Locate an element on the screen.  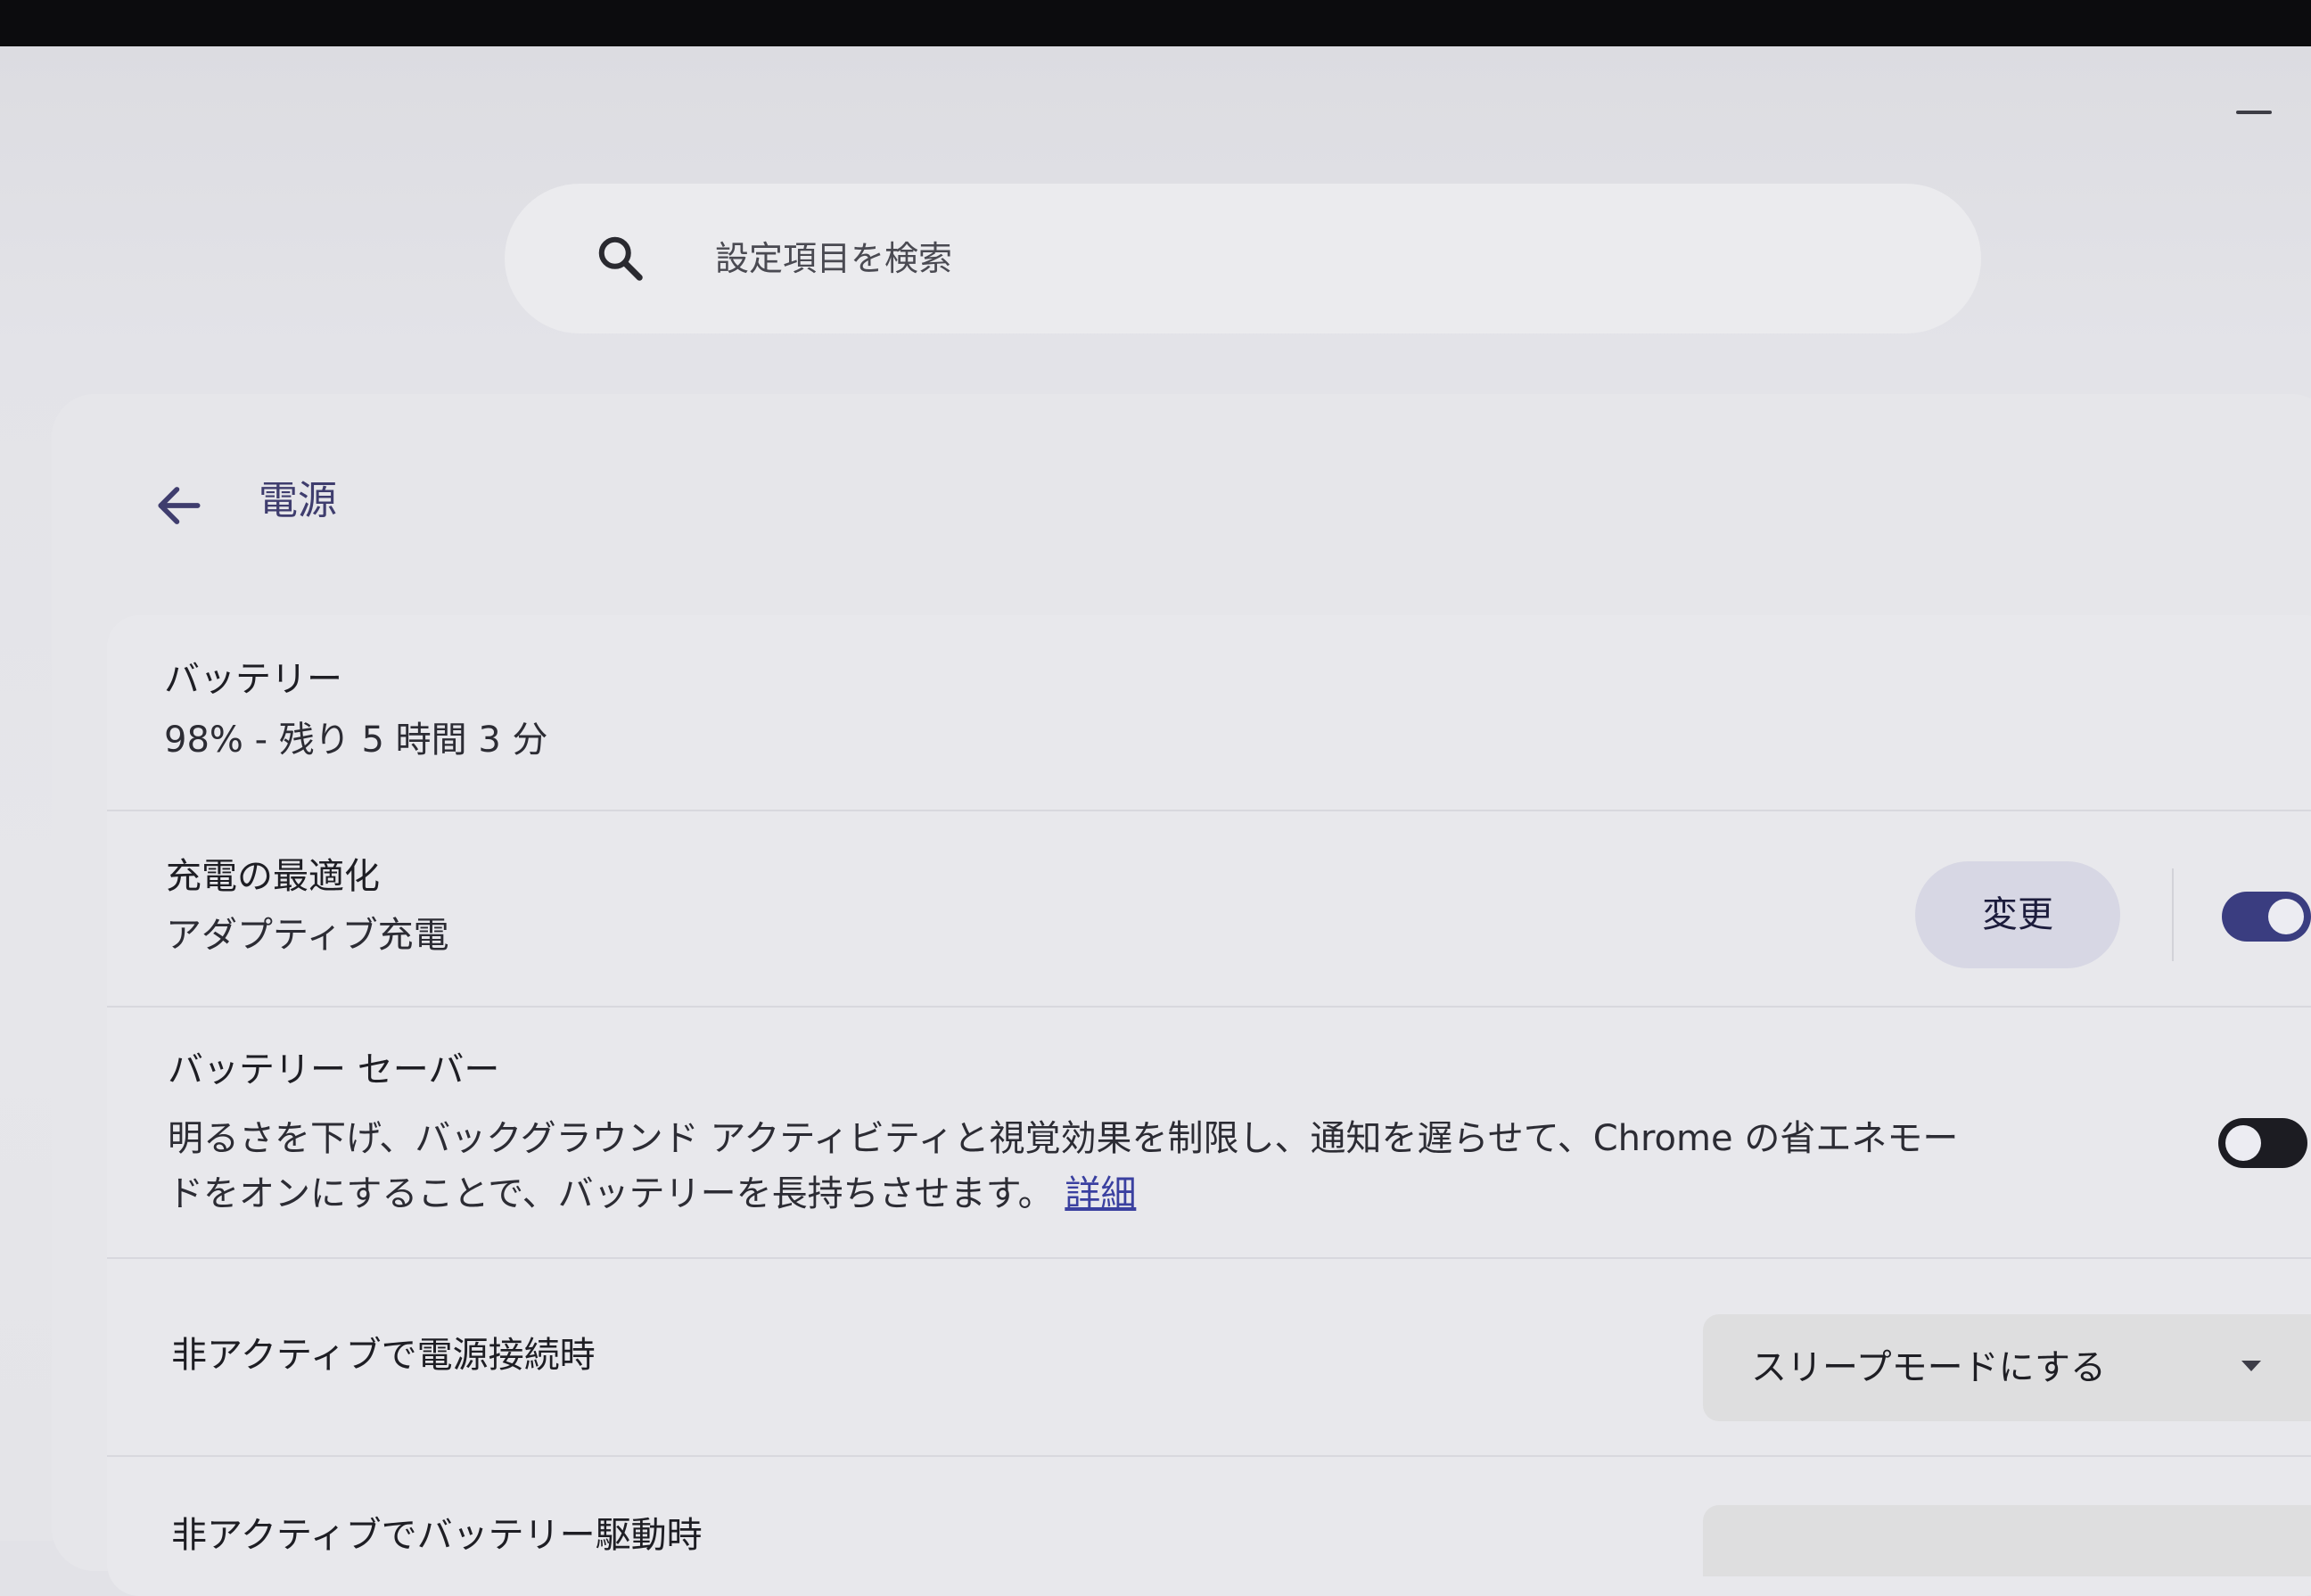
charging-optimization-toggle is located at coordinates (2266, 917).